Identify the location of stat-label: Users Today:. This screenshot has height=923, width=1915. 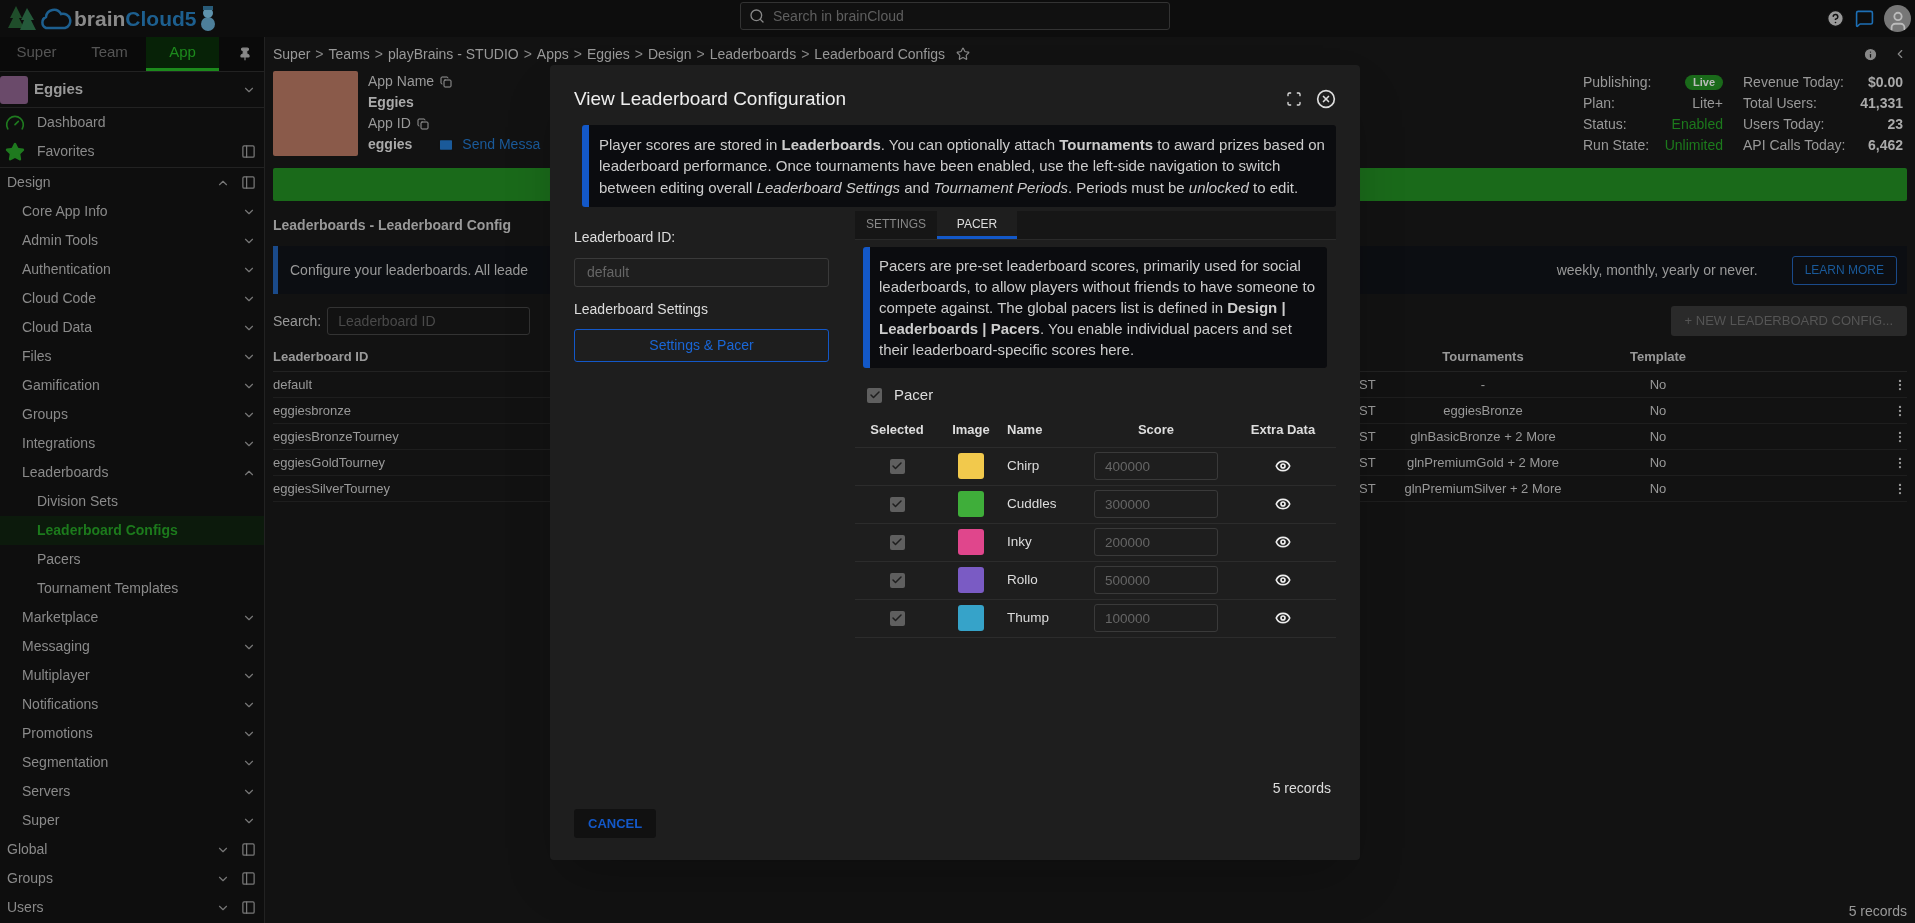
(1784, 124).